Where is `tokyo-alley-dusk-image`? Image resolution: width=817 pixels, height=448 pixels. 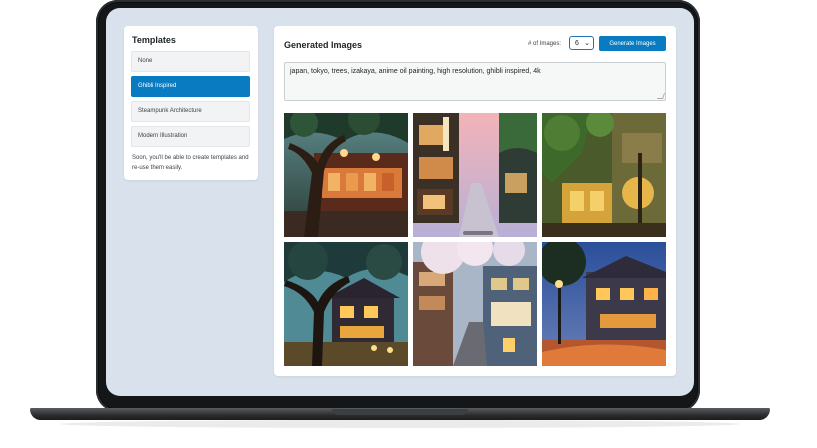 tokyo-alley-dusk-image is located at coordinates (475, 175).